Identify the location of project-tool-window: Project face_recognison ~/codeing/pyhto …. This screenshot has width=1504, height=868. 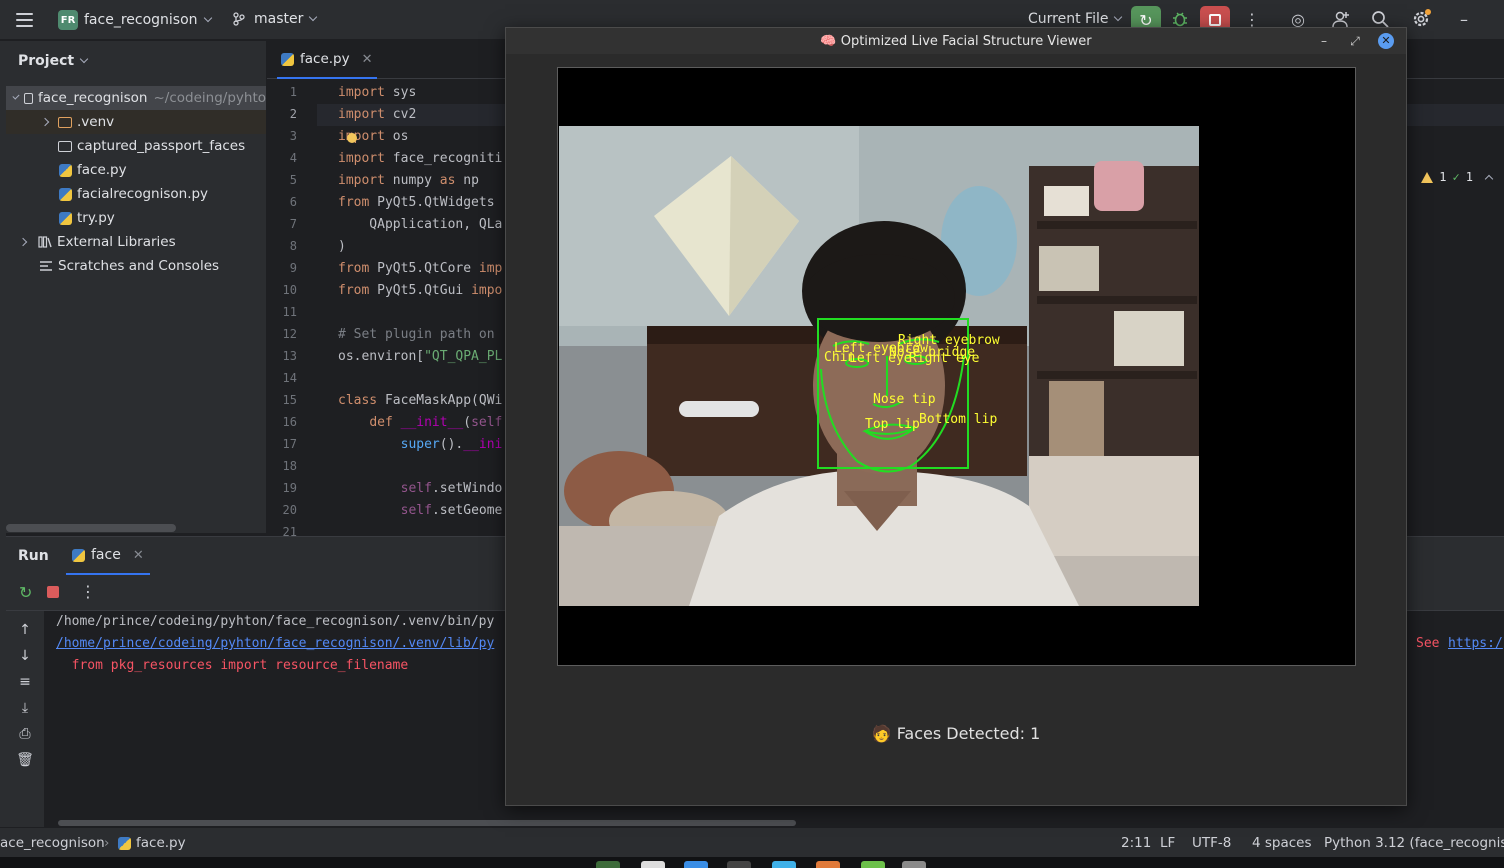
(136, 287).